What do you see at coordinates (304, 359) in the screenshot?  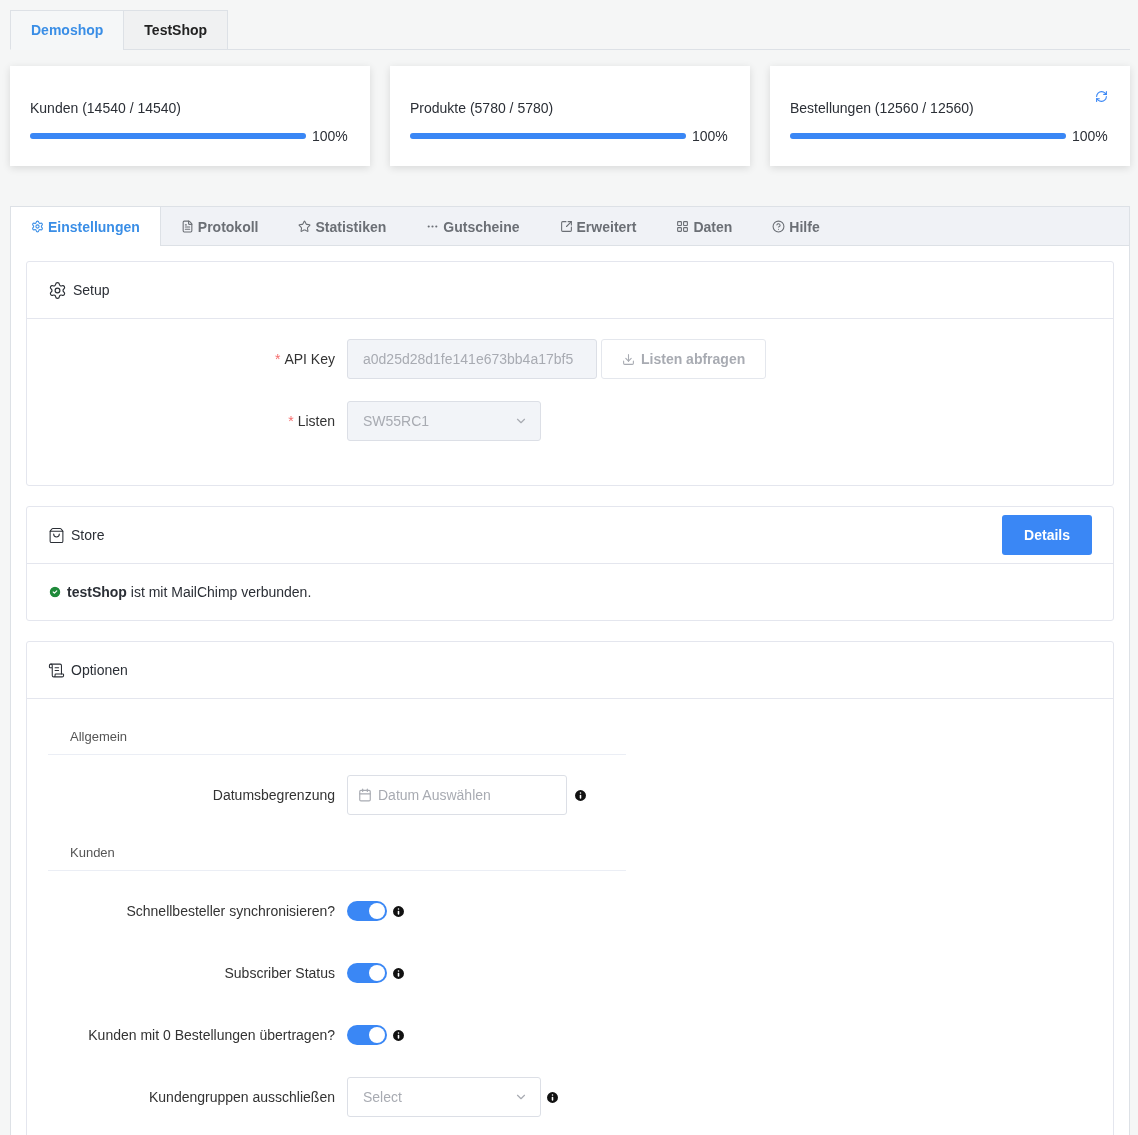 I see `field-label: * API Key` at bounding box center [304, 359].